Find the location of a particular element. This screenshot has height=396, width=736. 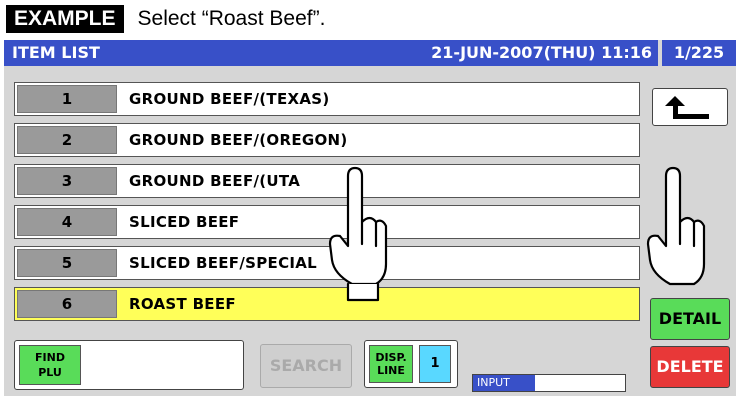

example-tag: EXAMPLE is located at coordinates (65, 19).